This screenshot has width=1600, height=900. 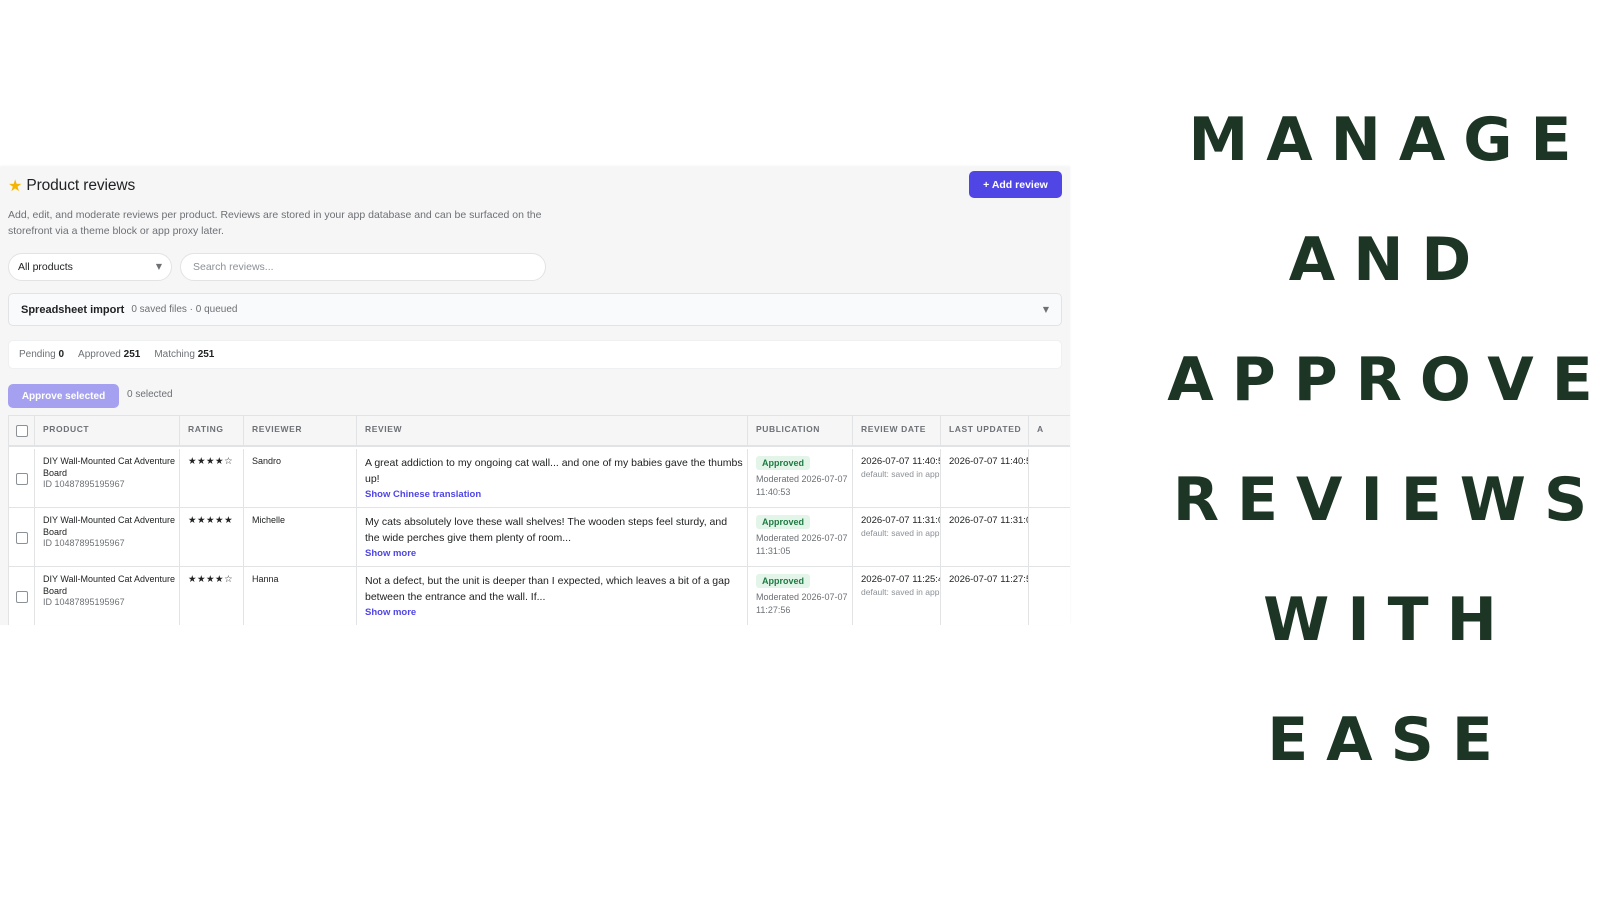 I want to click on column-header-rating: RATING, so click(x=212, y=431).